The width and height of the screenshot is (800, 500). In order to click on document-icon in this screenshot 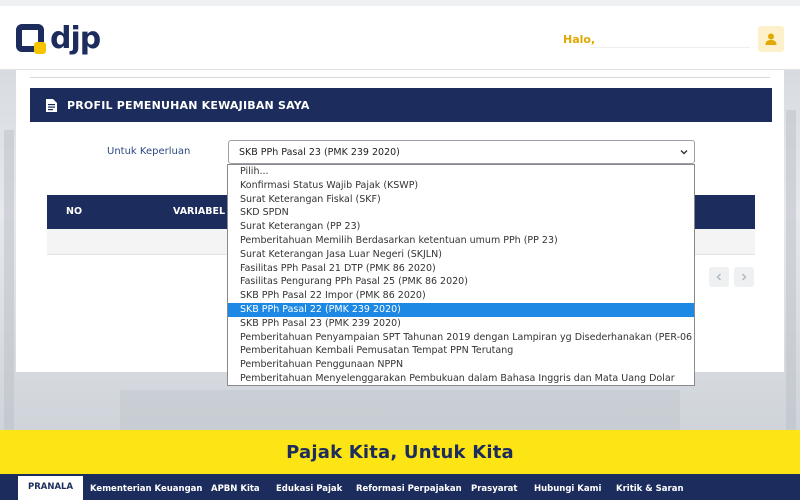, I will do `click(51, 105)`.